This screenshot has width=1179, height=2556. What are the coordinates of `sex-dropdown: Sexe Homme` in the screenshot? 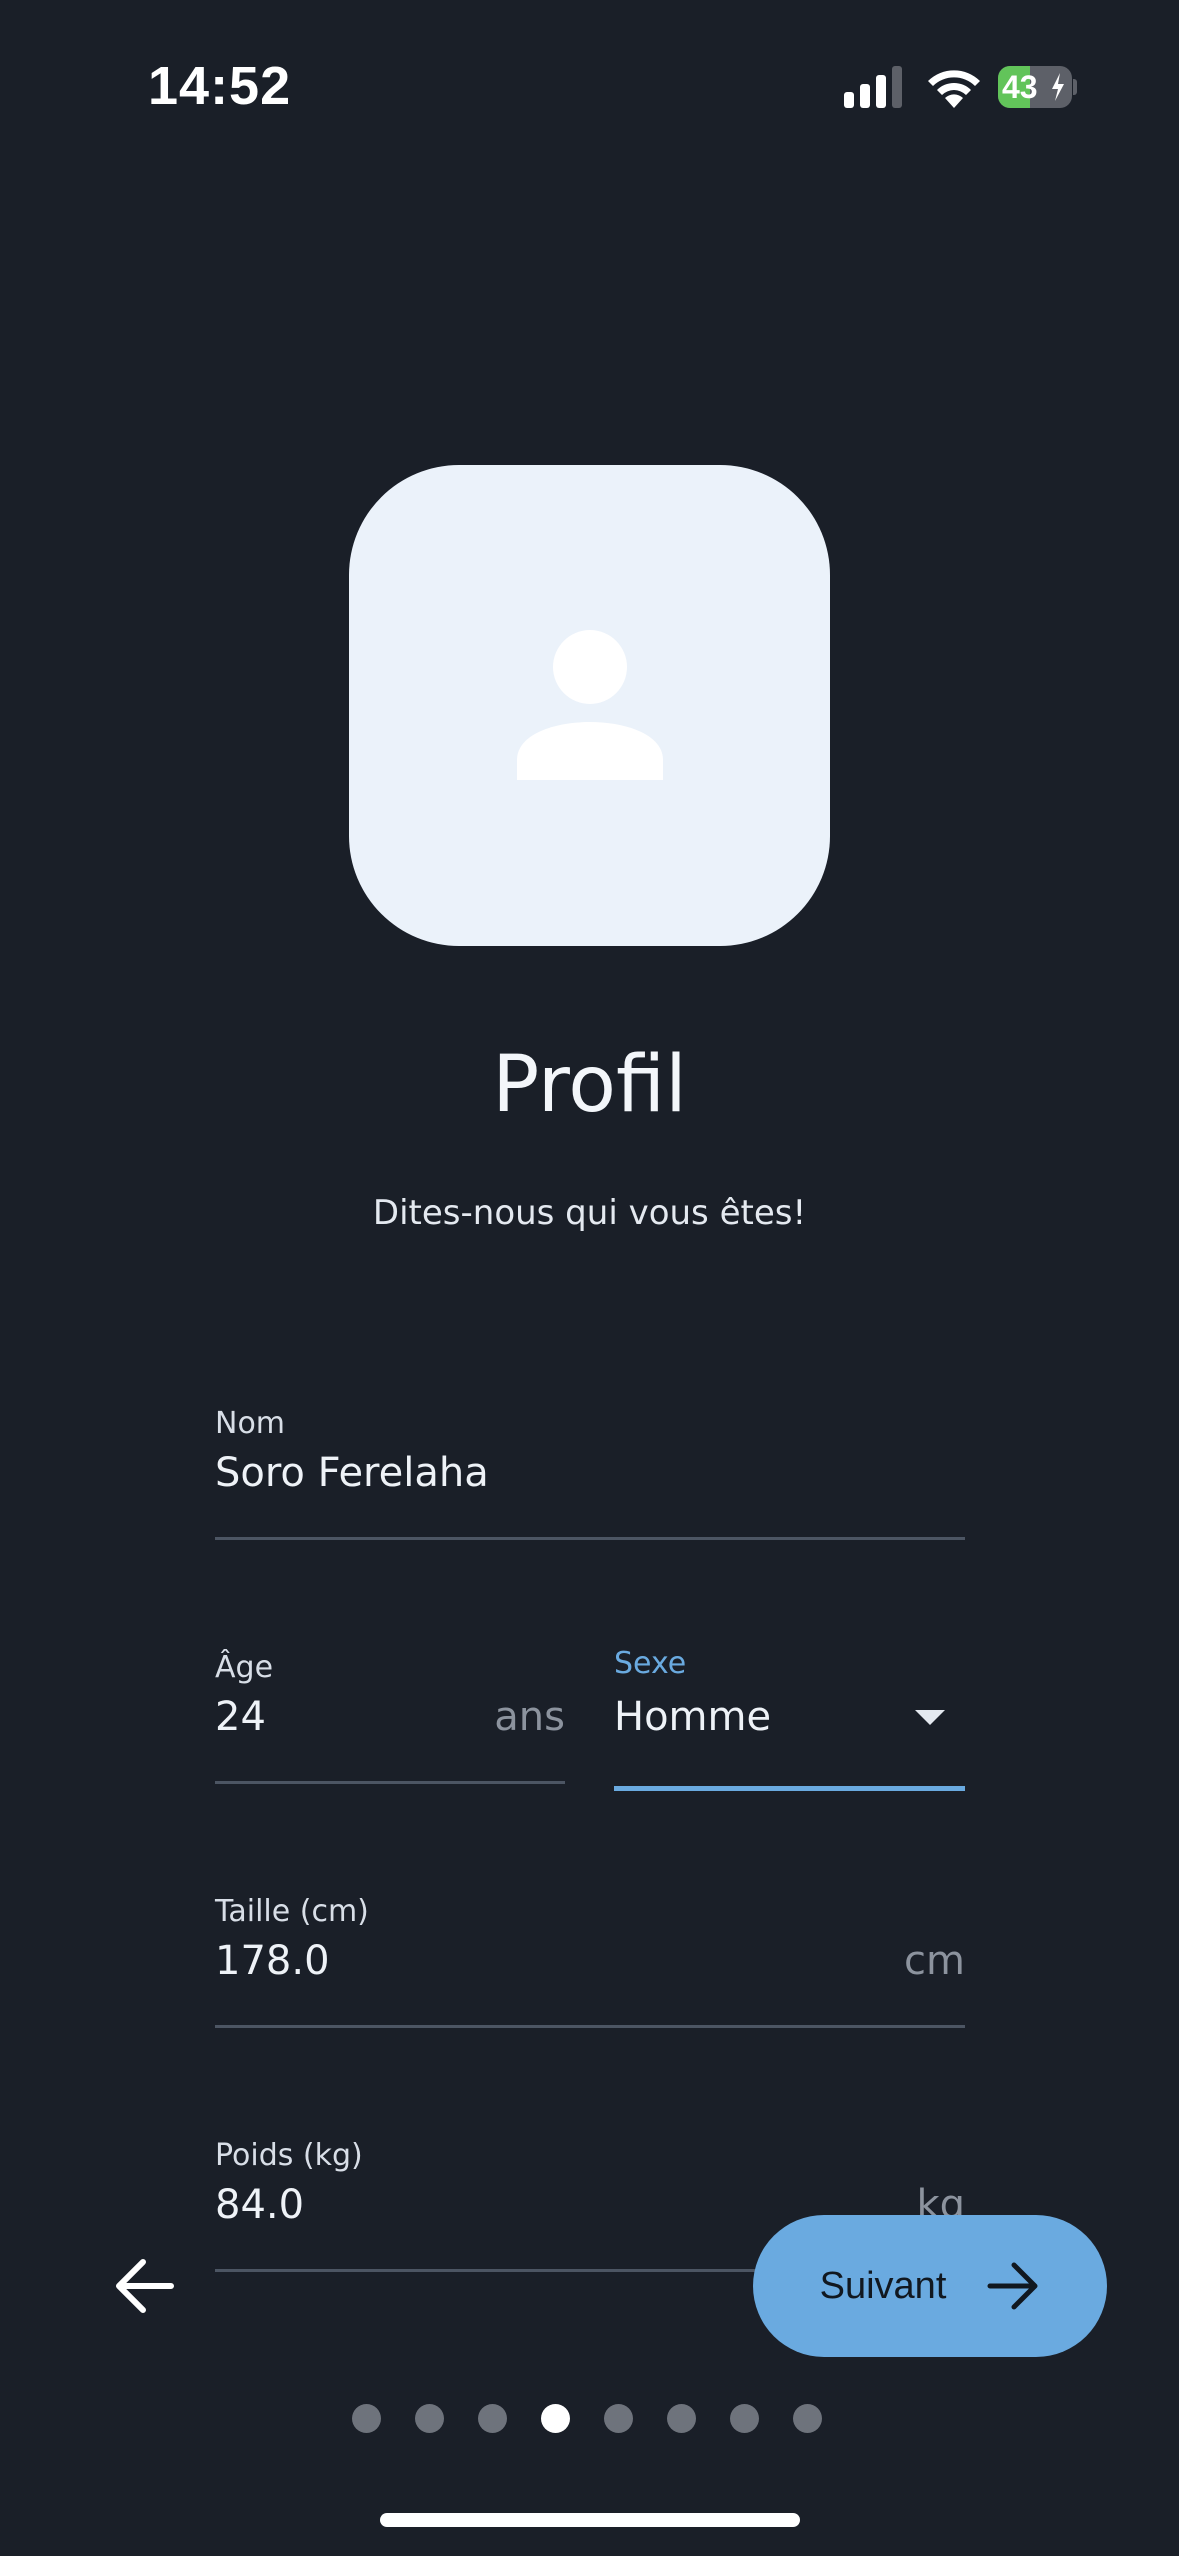 It's located at (789, 1719).